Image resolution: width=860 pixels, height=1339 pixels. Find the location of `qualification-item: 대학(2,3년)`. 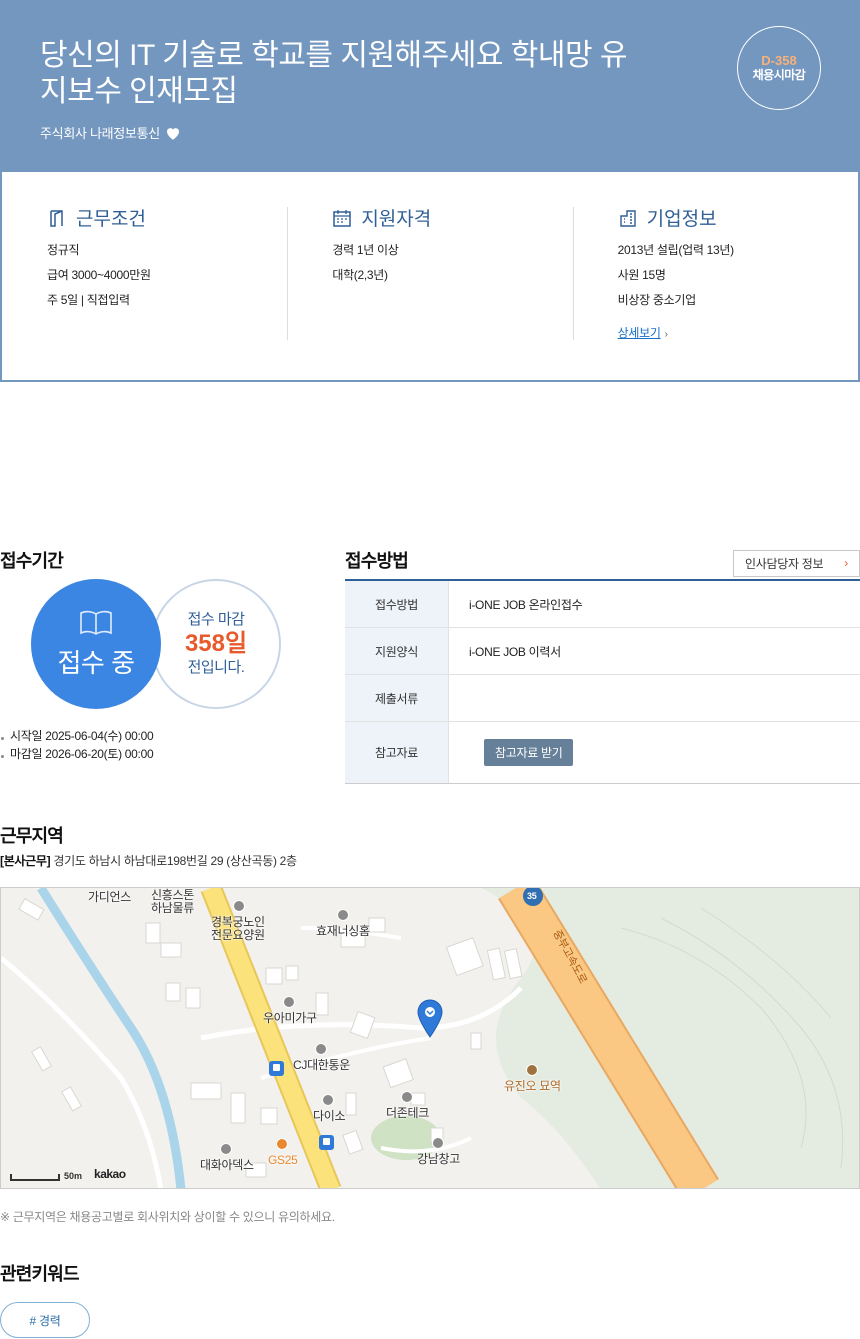

qualification-item: 대학(2,3년) is located at coordinates (360, 275).